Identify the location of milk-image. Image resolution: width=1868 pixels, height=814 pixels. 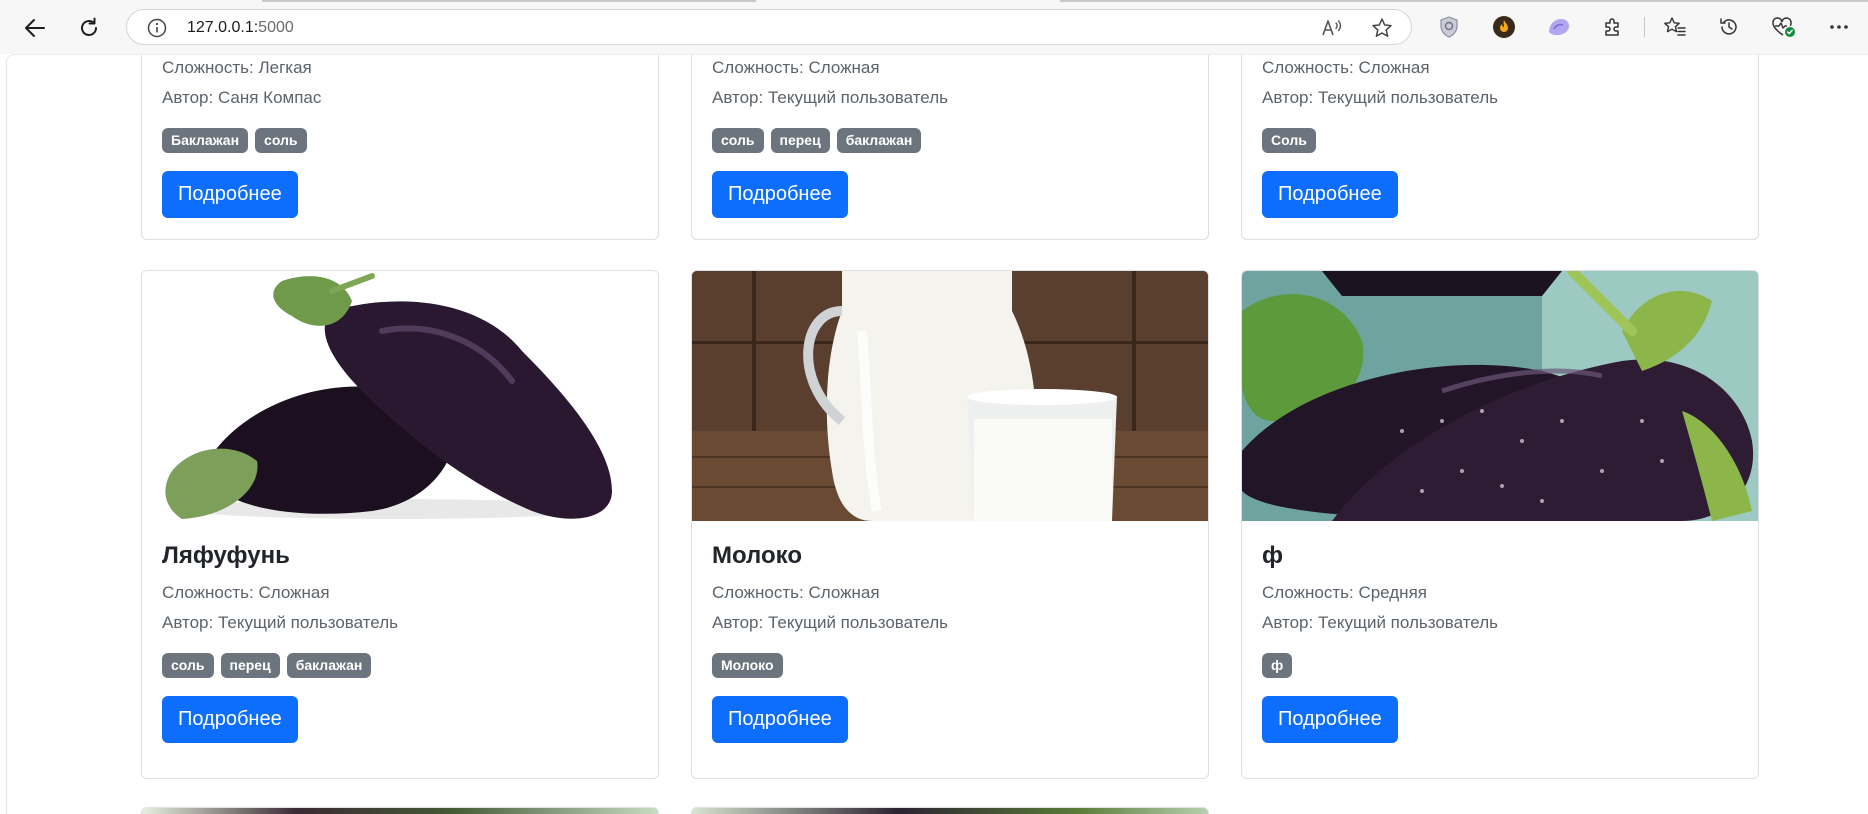
(950, 396).